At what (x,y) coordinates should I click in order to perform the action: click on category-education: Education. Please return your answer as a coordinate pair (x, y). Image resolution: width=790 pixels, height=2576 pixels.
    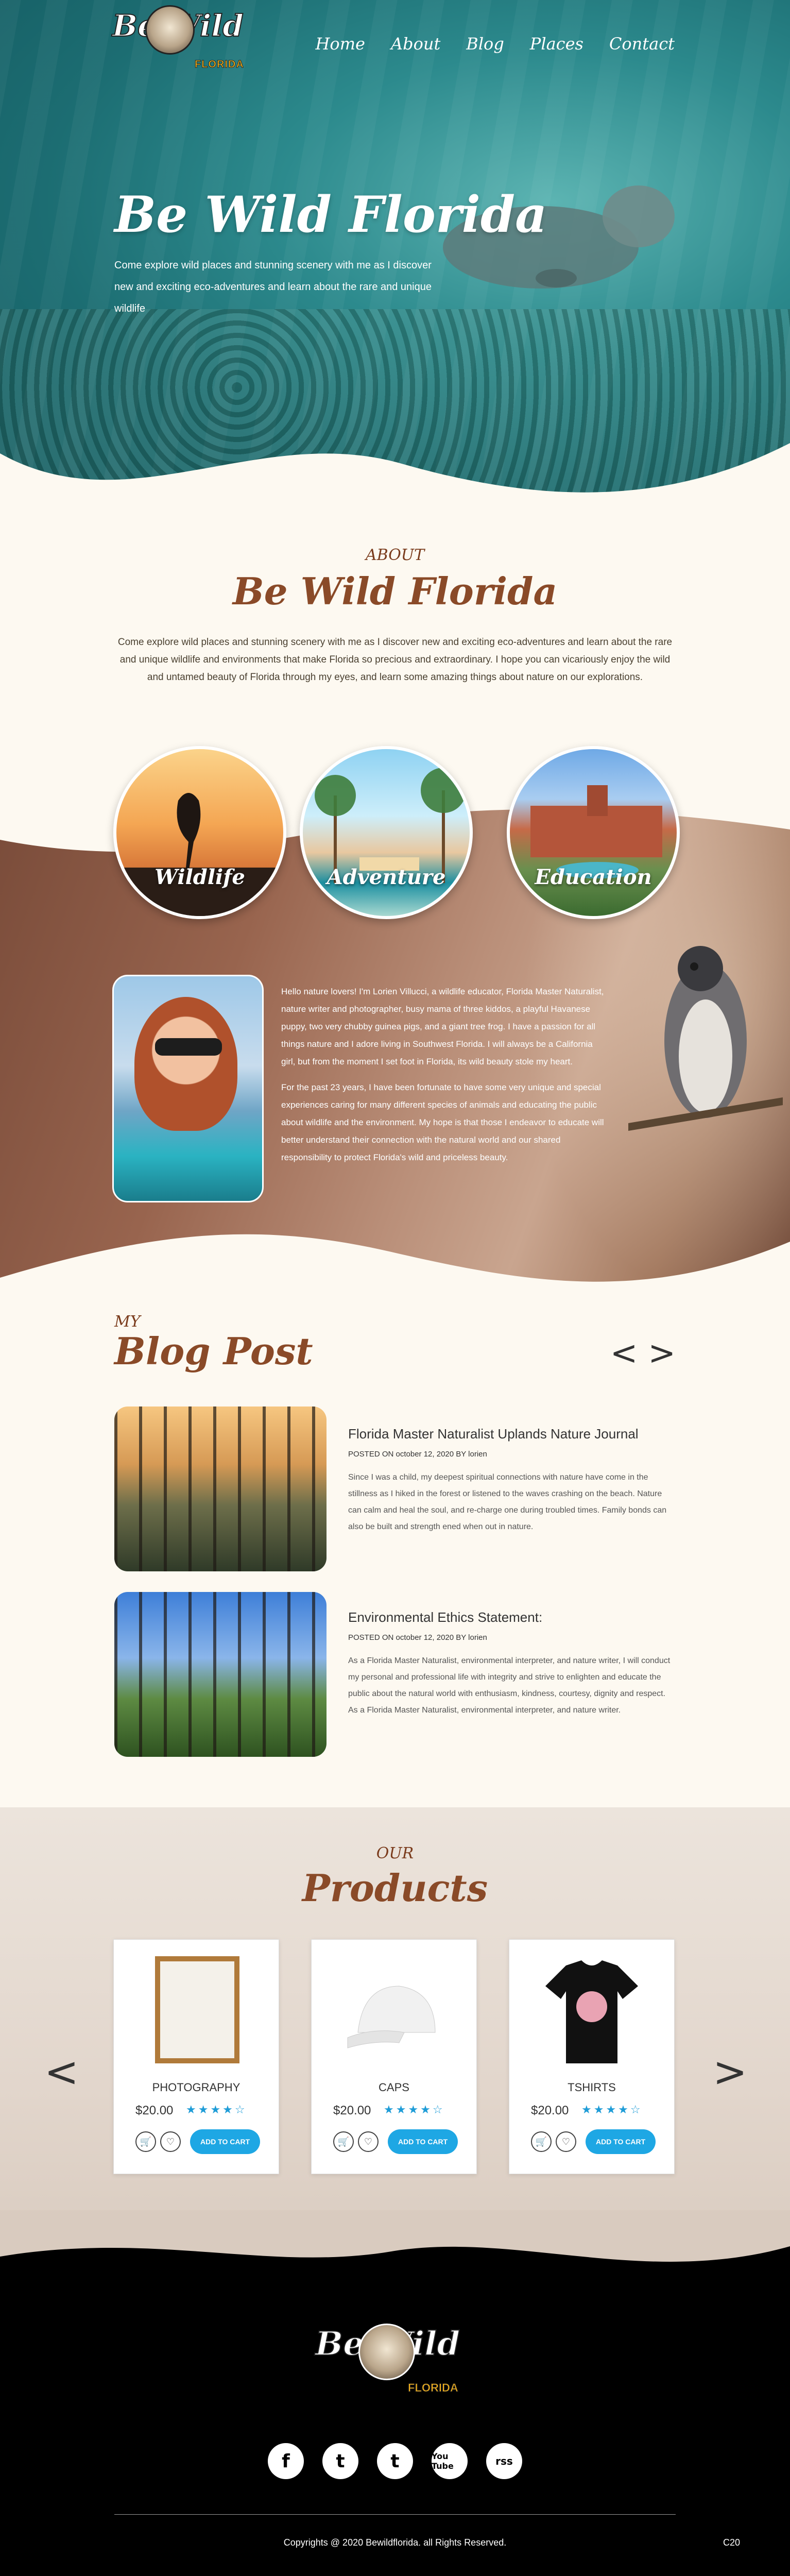
    Looking at the image, I should click on (593, 832).